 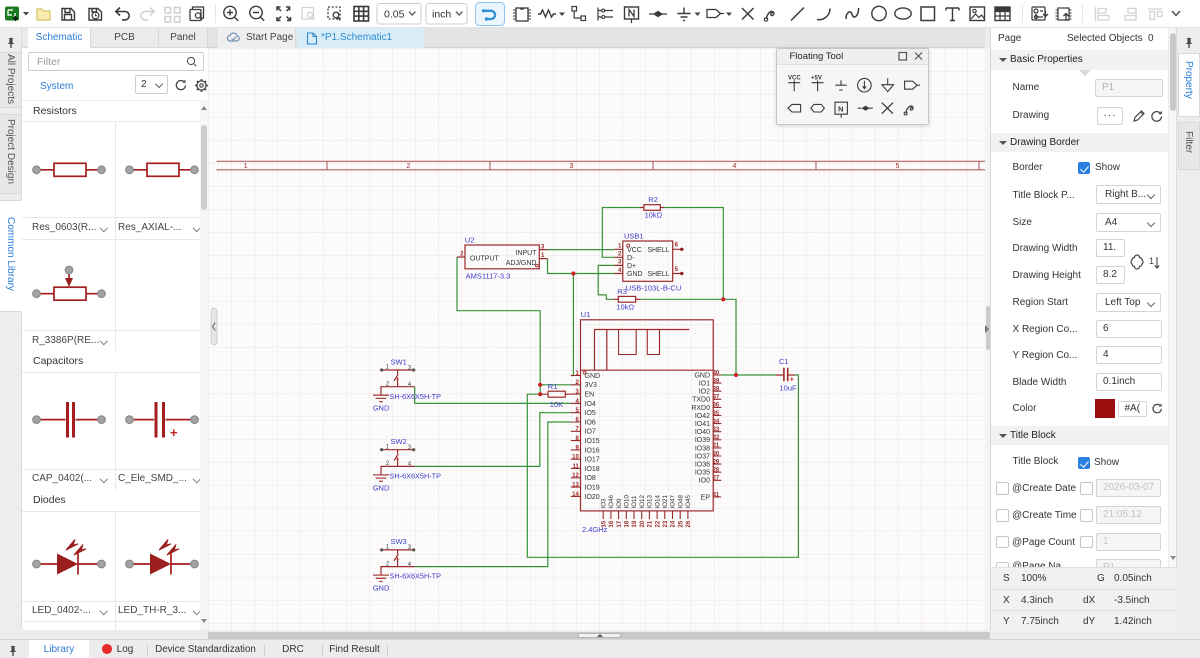 I want to click on svg-text: IO4, so click(x=590, y=404).